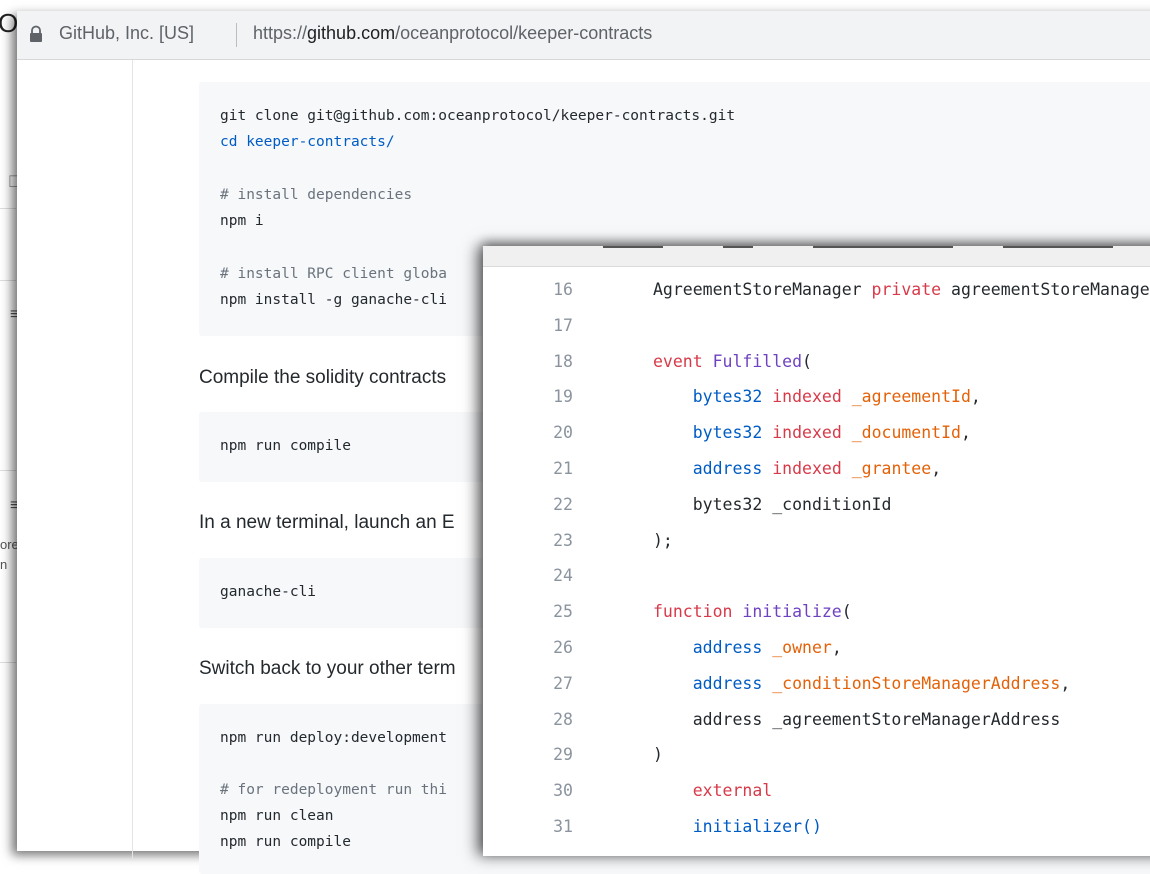  Describe the element at coordinates (548, 540) in the screenshot. I see `line-number: 23` at that location.